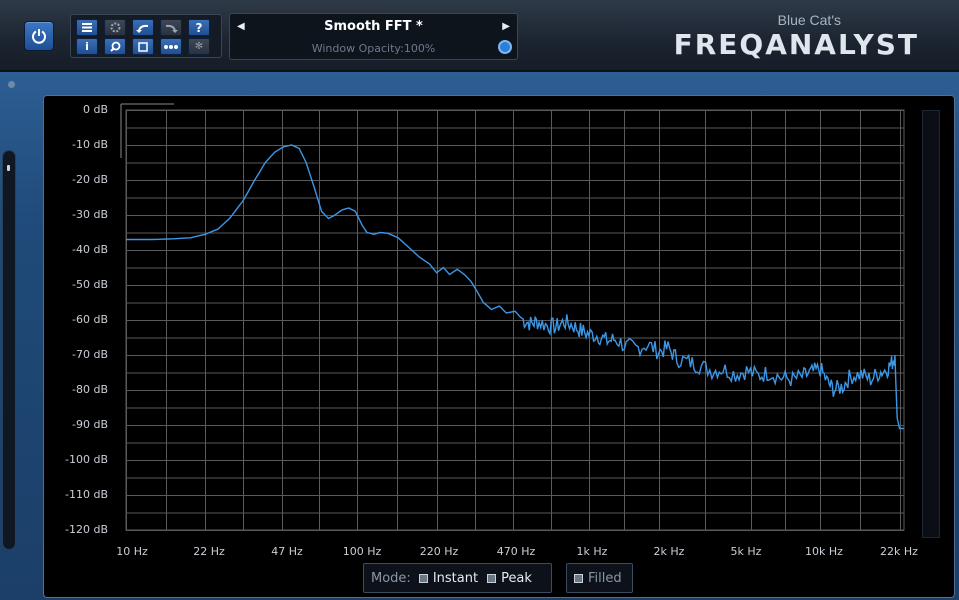 The height and width of the screenshot is (600, 959). Describe the element at coordinates (90, 214) in the screenshot. I see `y-axis-label: -30 dB` at that location.